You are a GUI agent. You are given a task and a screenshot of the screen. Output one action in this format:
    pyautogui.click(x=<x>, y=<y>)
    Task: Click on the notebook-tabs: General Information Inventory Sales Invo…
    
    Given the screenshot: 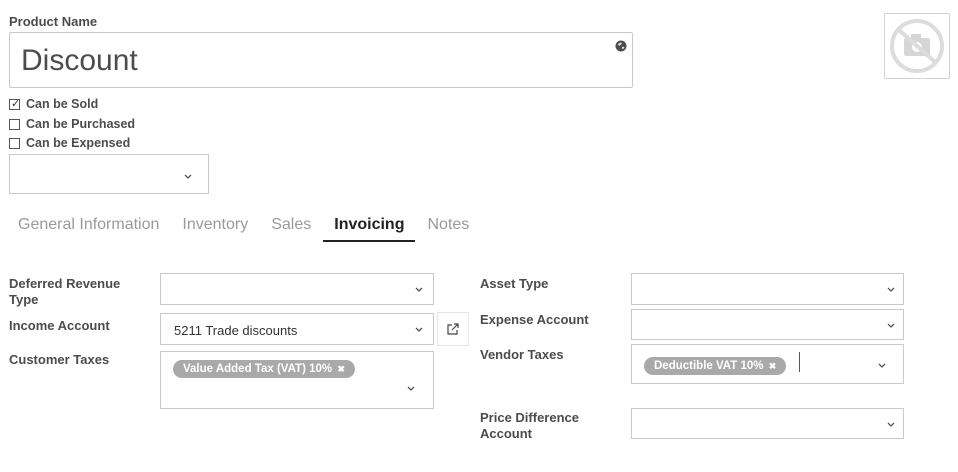 What is the action you would take?
    pyautogui.click(x=255, y=229)
    